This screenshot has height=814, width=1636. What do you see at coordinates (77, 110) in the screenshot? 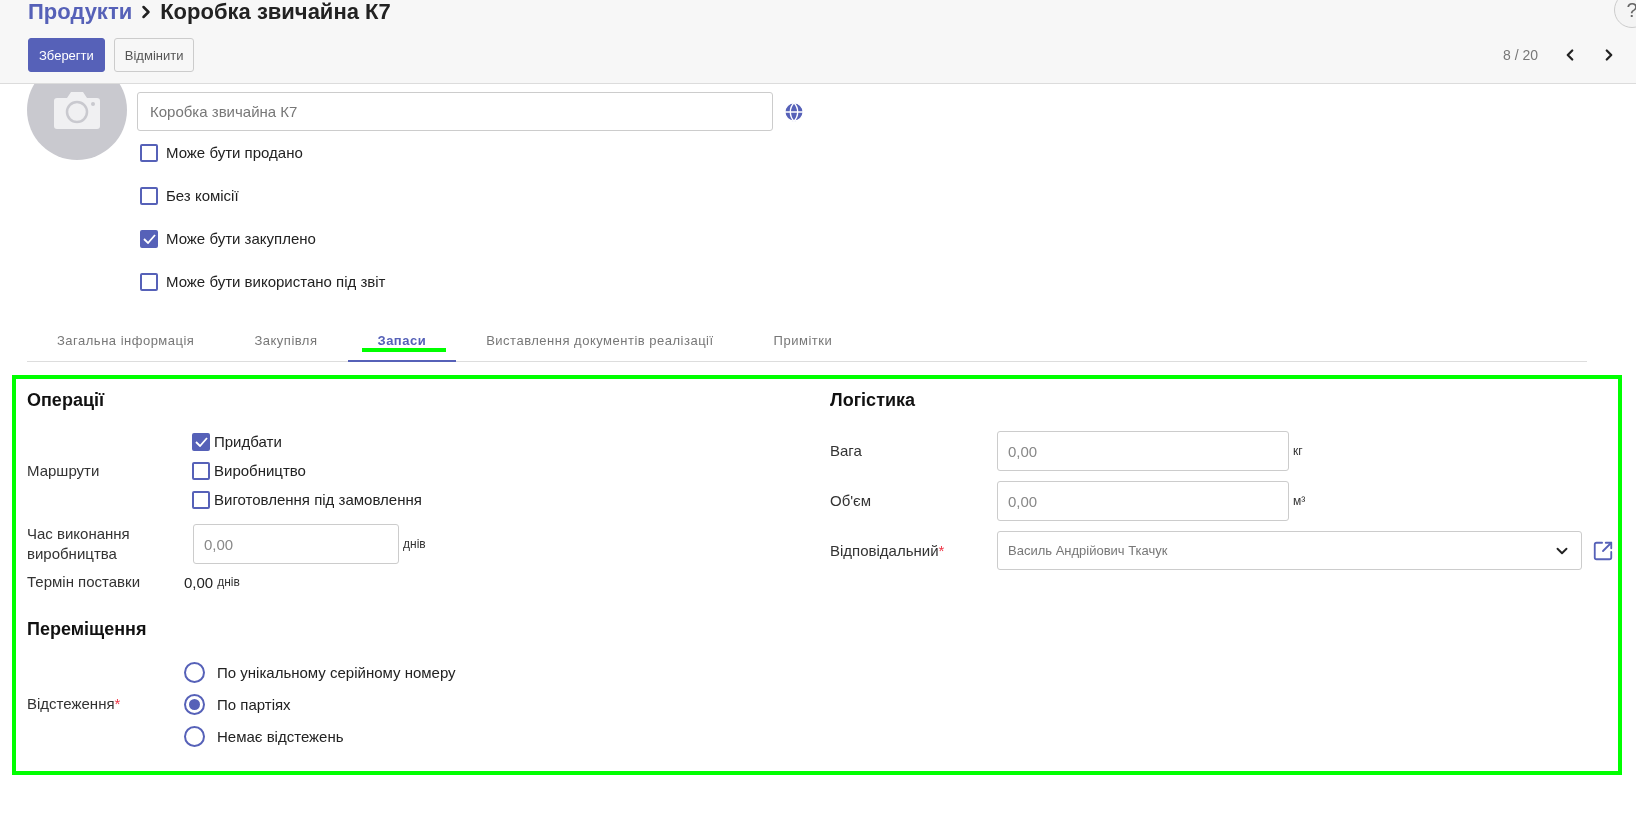
I see `camera-icon` at bounding box center [77, 110].